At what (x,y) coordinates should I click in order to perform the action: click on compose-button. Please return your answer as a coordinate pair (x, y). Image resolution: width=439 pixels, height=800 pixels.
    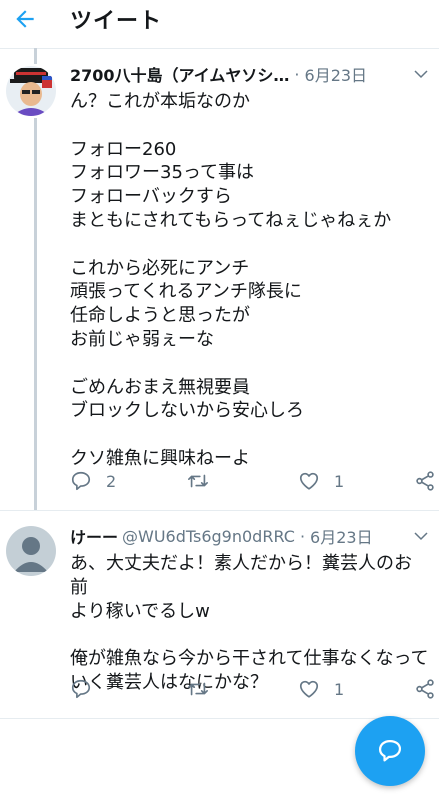
    Looking at the image, I should click on (390, 751).